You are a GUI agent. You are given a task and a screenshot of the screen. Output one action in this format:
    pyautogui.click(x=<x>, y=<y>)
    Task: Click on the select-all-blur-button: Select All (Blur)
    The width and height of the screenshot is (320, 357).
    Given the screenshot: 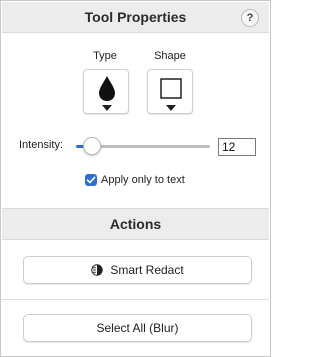 What is the action you would take?
    pyautogui.click(x=137, y=328)
    